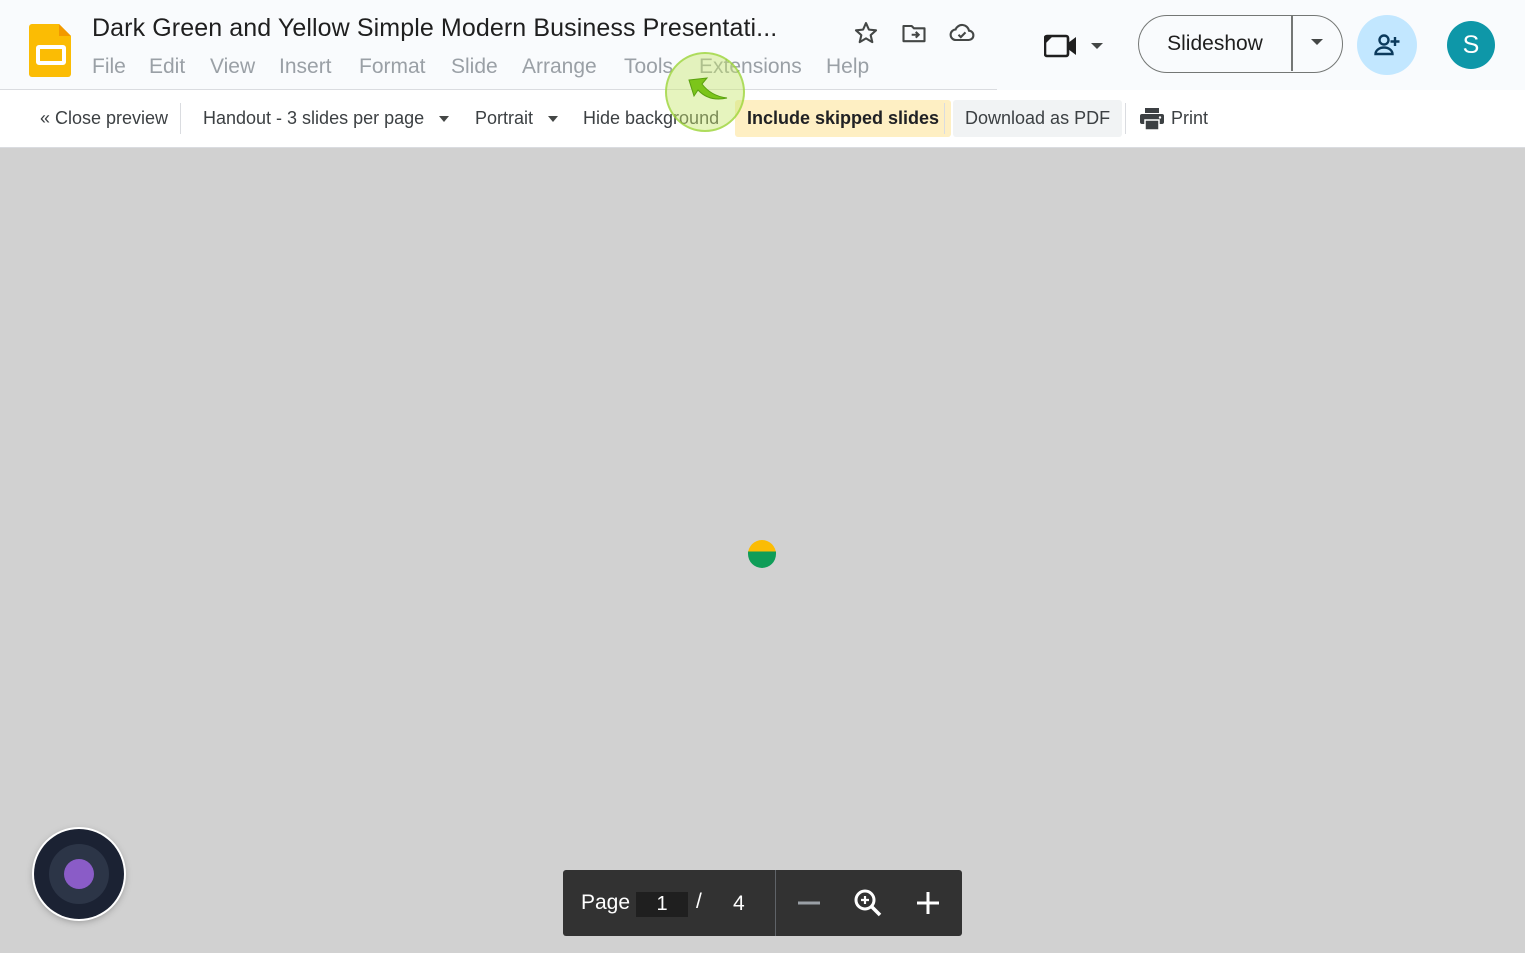 This screenshot has width=1525, height=953. I want to click on print-label: Print, so click(1190, 118).